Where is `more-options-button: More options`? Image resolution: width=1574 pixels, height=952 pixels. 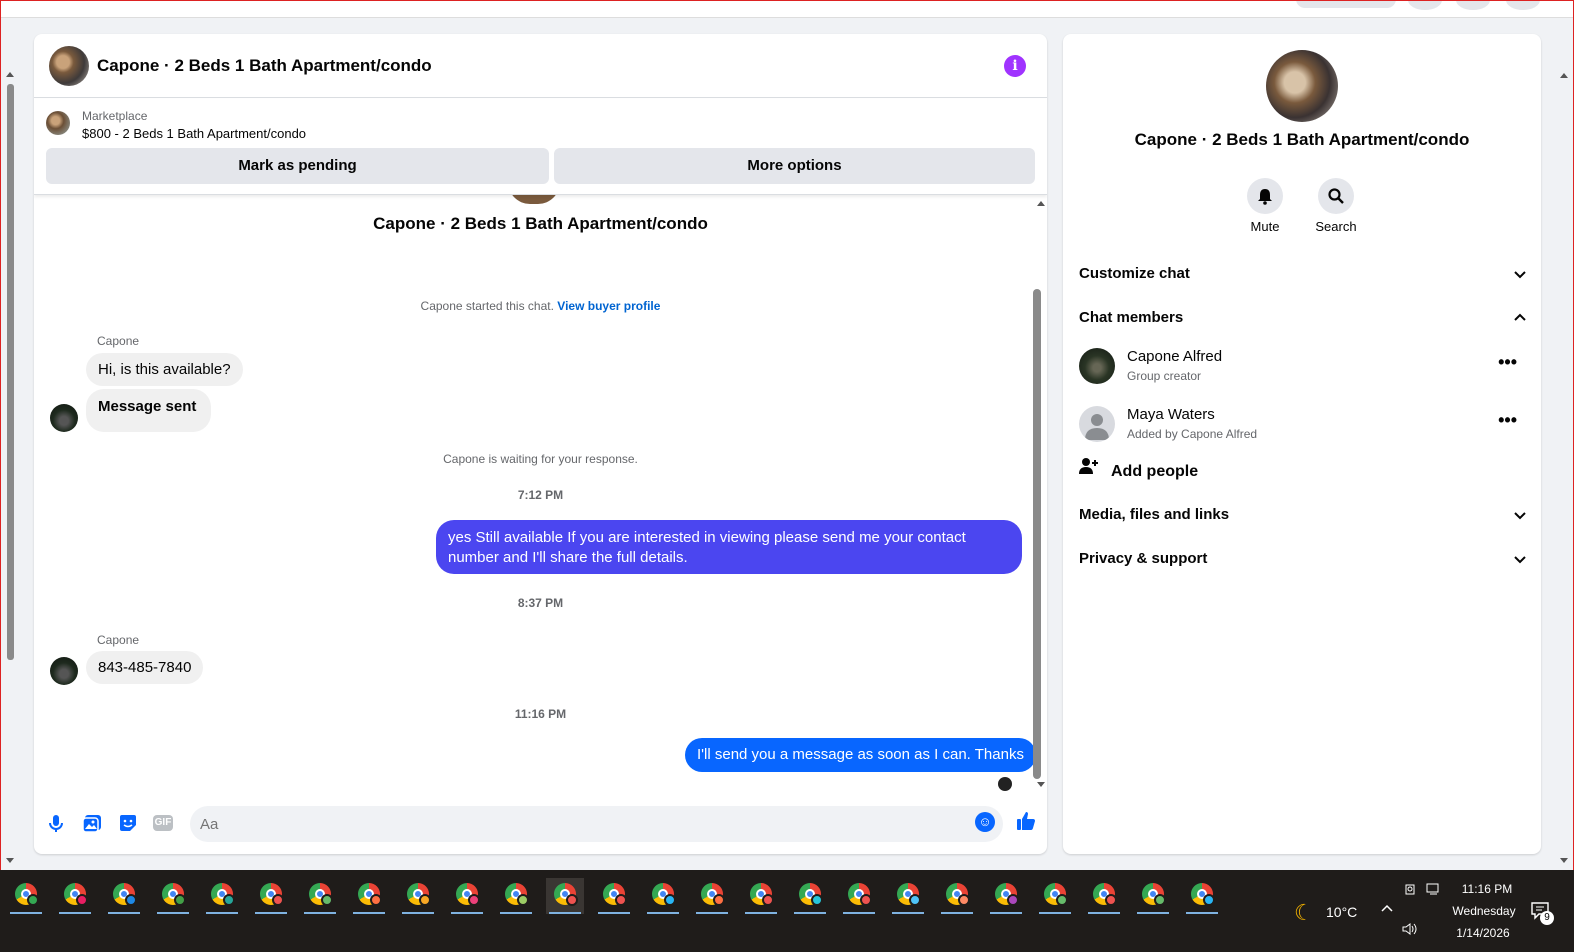
more-options-button: More options is located at coordinates (794, 166).